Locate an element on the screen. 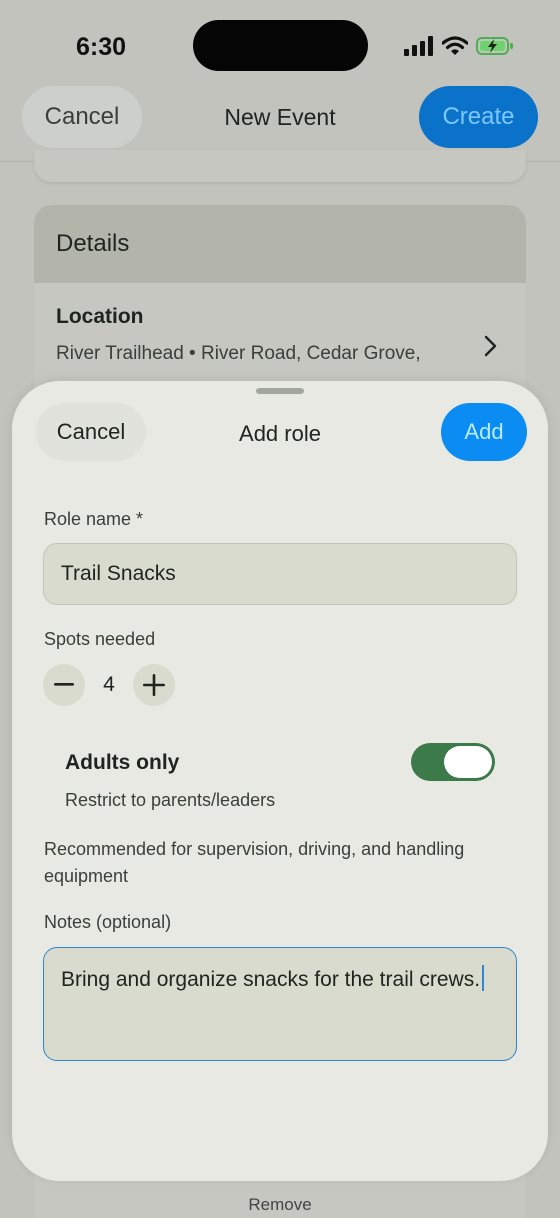  increment-button is located at coordinates (154, 685).